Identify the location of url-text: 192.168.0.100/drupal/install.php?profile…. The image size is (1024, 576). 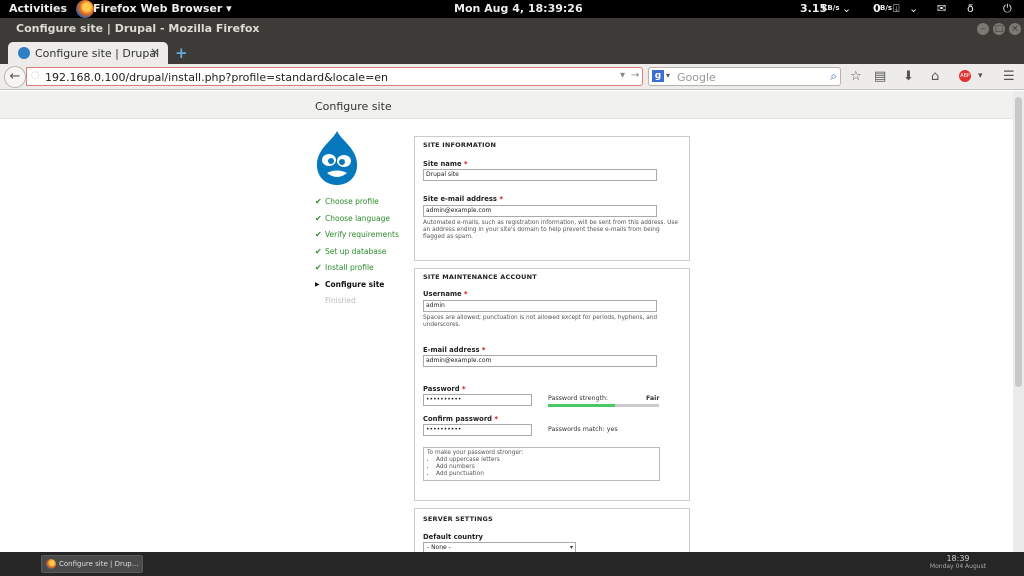
(216, 77).